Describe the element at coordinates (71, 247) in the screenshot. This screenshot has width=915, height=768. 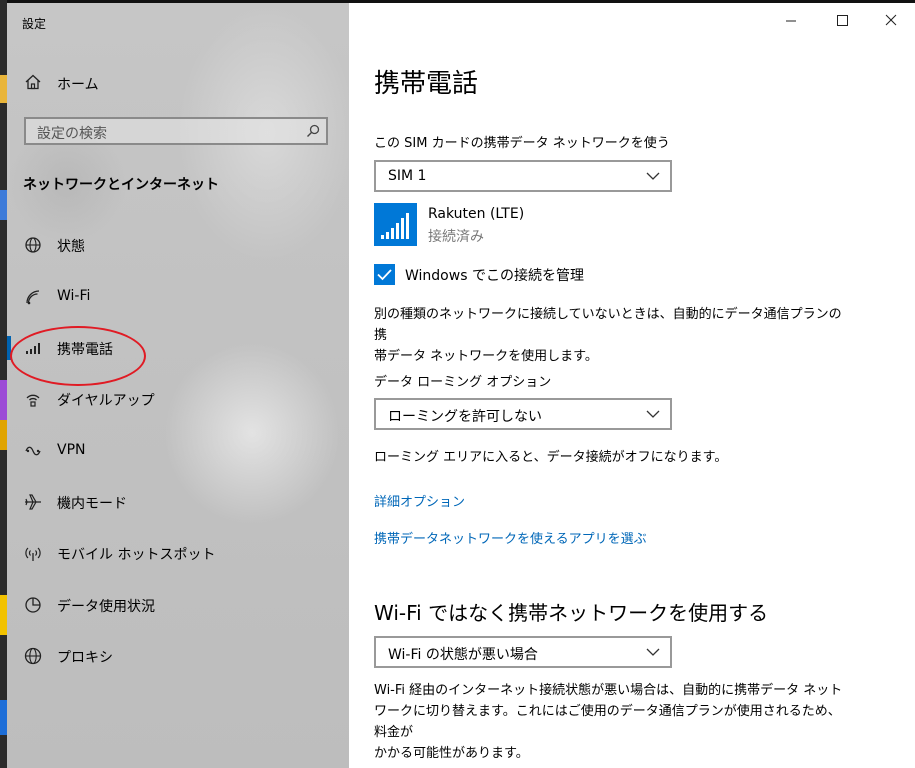
I see `sidebar-item-label: 状態` at that location.